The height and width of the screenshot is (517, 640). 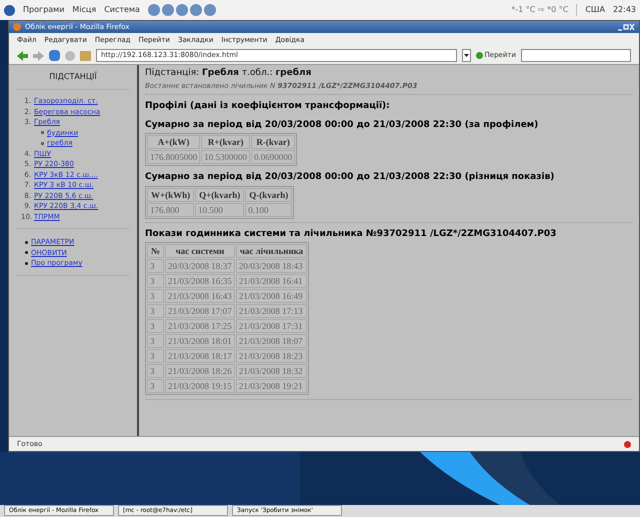 I want to click on sidebar-title: ПІДСТАНЦІЇ, so click(x=73, y=80).